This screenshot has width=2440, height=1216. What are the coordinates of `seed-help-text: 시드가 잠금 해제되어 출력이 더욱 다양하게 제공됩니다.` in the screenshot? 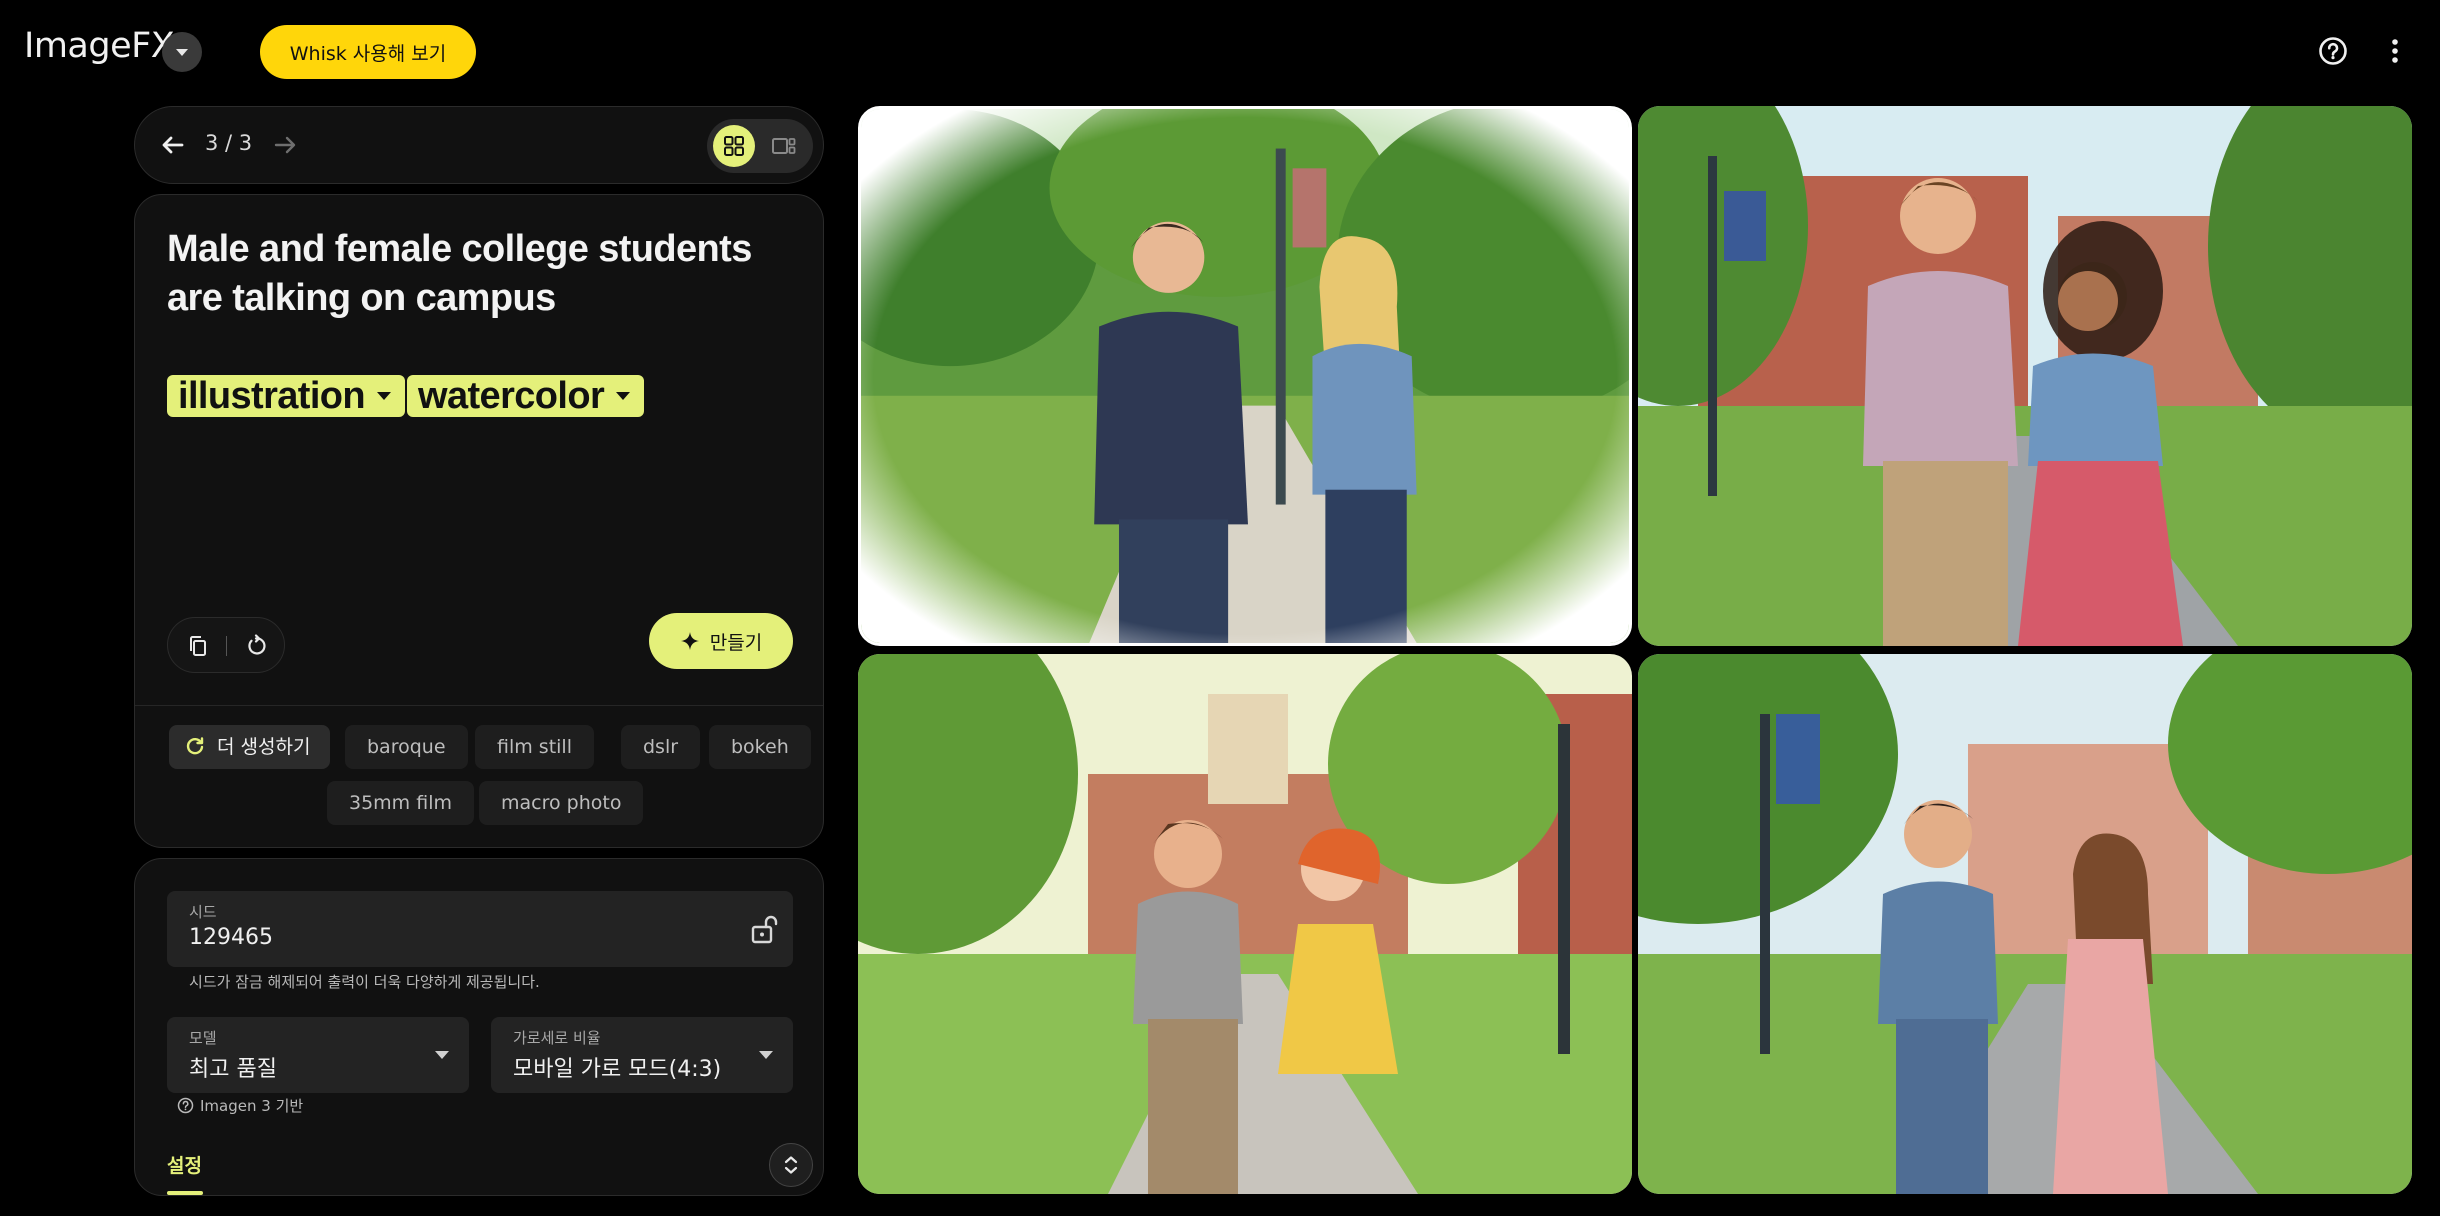 It's located at (364, 982).